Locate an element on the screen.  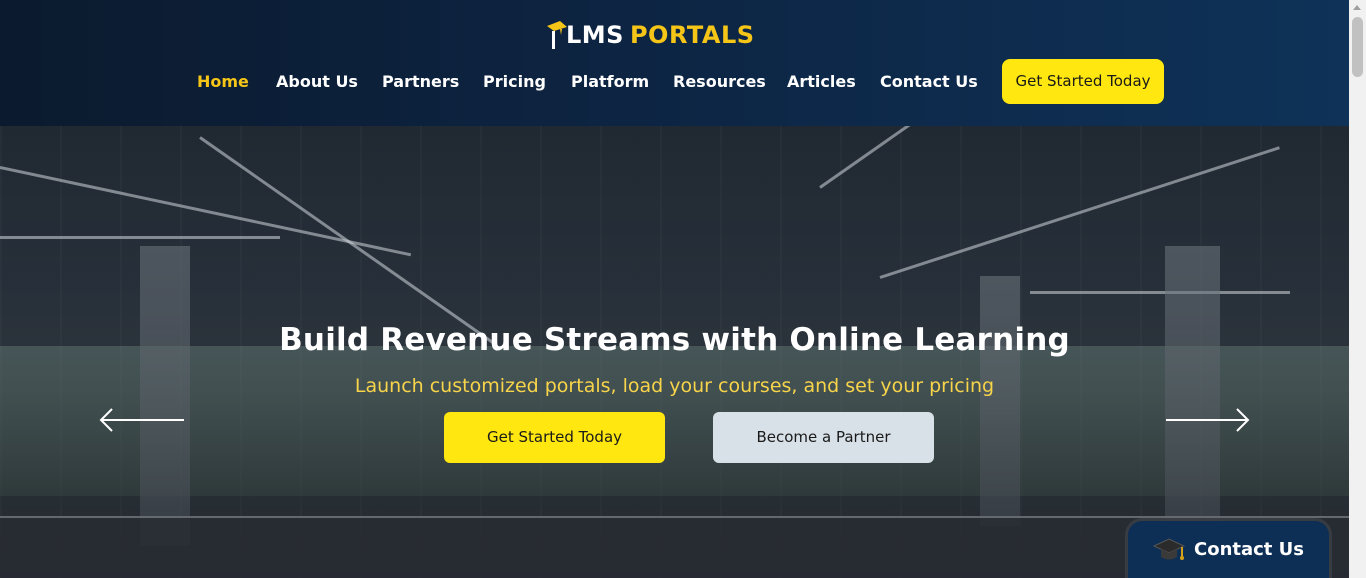
contact-us-widget: Contact Us is located at coordinates (1228, 549).